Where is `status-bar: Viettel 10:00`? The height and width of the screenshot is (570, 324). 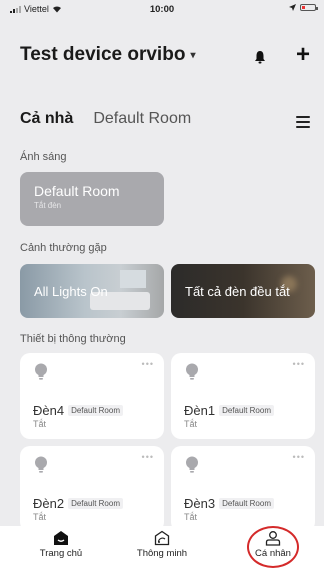
status-bar: Viettel 10:00 is located at coordinates (162, 9).